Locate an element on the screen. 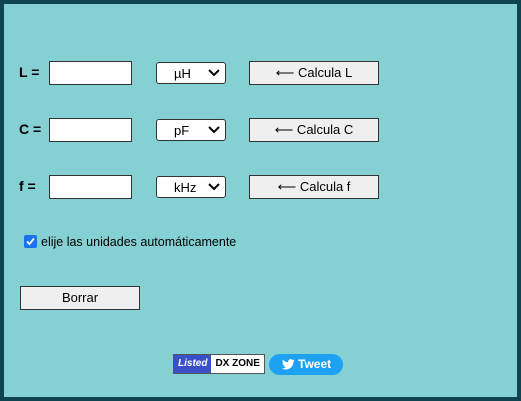 This screenshot has width=521, height=401. auto-units-checkbox is located at coordinates (30, 241).